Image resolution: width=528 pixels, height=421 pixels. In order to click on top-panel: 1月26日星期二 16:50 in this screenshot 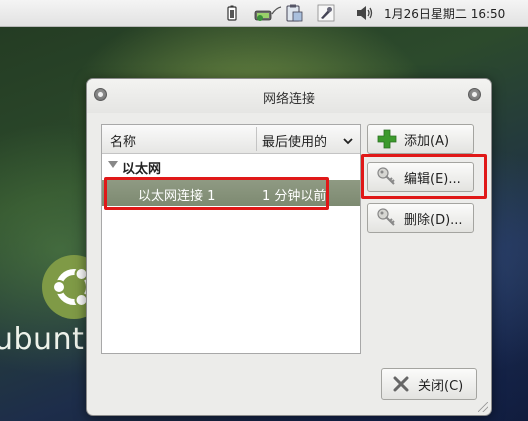, I will do `click(264, 13)`.